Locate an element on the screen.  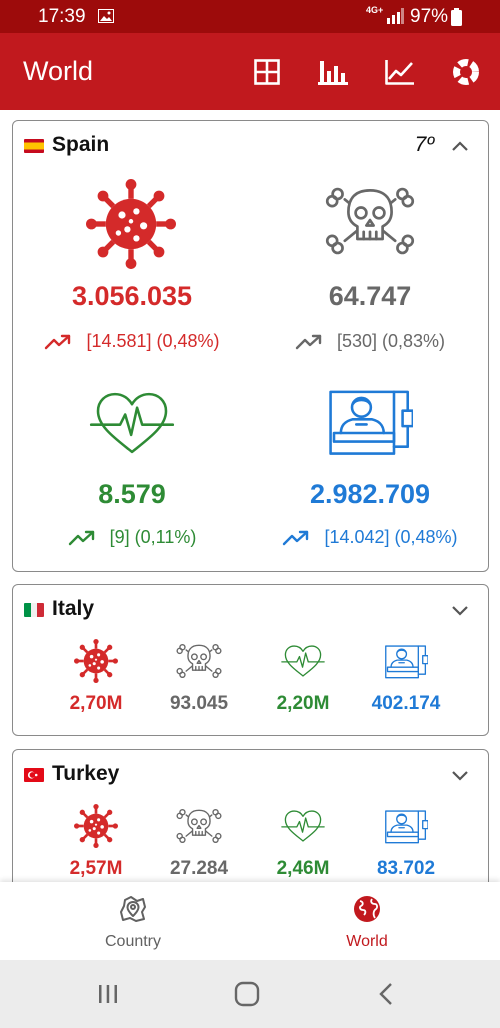
gallery-icon is located at coordinates (106, 18).